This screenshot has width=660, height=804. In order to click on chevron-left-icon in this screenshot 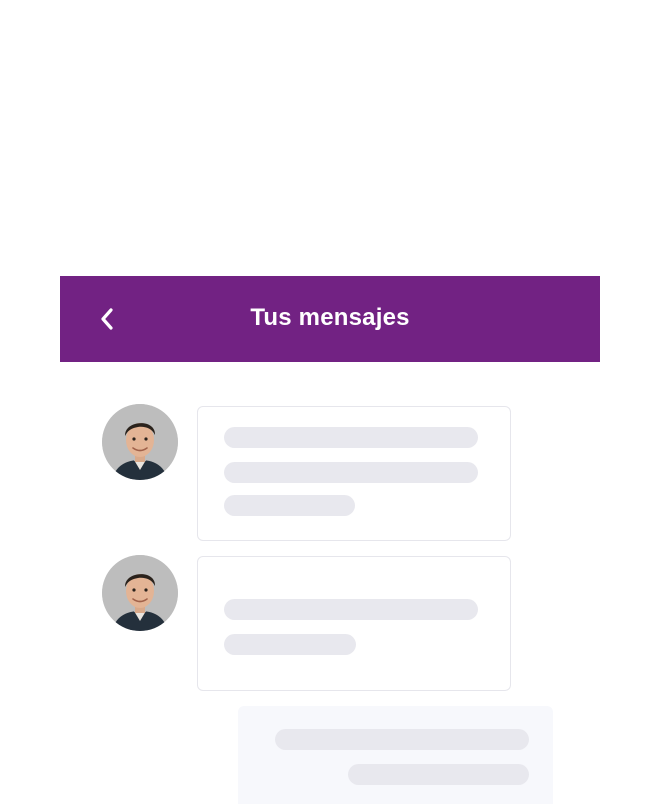, I will do `click(107, 319)`.